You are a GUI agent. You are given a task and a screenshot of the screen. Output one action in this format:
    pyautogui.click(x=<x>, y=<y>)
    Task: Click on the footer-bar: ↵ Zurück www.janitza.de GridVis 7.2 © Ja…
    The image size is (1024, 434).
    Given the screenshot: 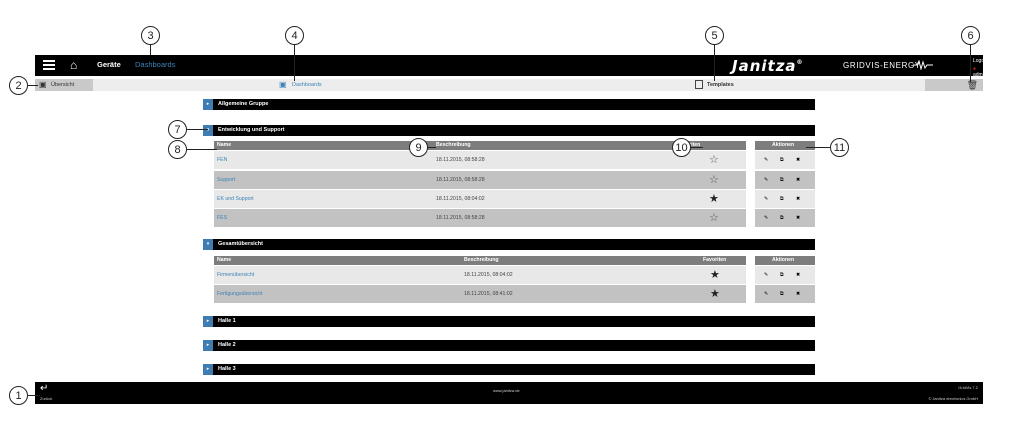 What is the action you would take?
    pyautogui.click(x=509, y=393)
    